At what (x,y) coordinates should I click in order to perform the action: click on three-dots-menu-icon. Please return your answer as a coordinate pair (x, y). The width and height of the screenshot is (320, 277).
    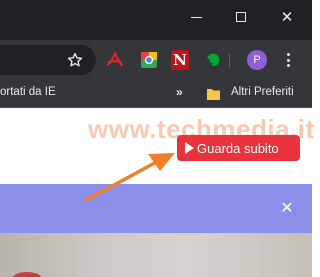
    Looking at the image, I should click on (288, 60).